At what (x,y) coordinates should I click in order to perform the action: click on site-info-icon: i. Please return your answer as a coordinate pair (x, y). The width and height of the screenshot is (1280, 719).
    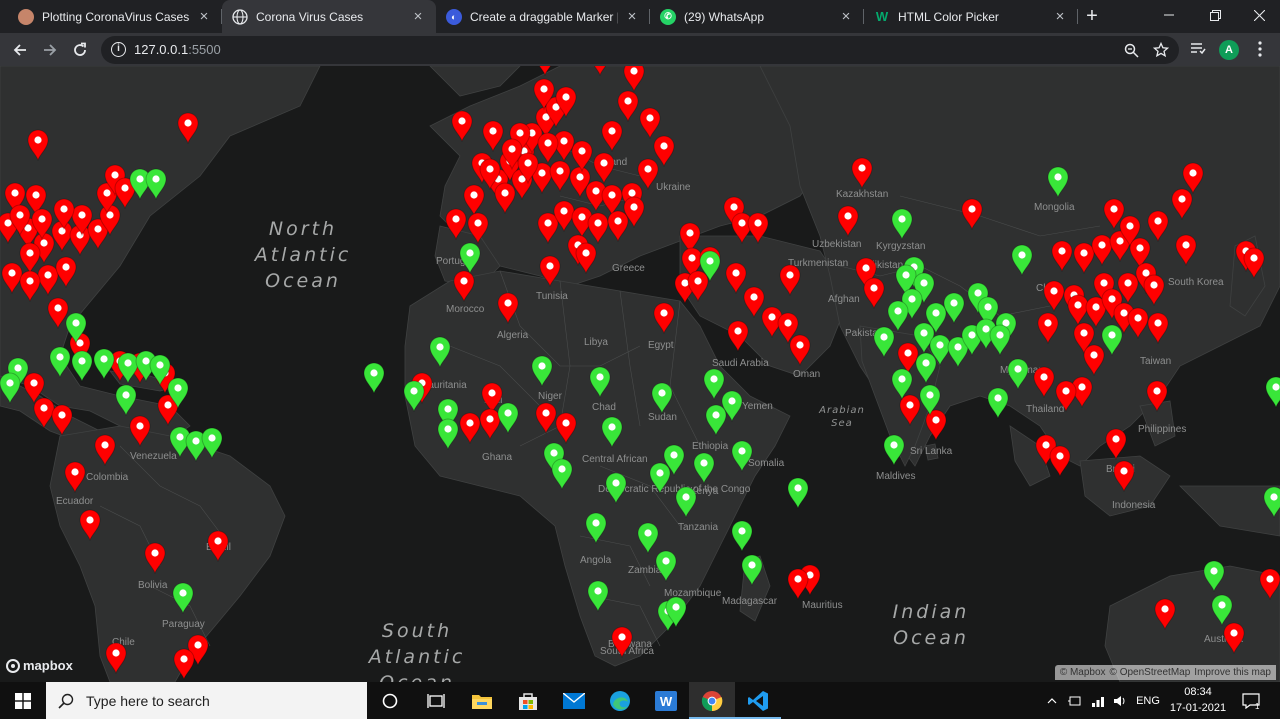
    Looking at the image, I should click on (118, 49).